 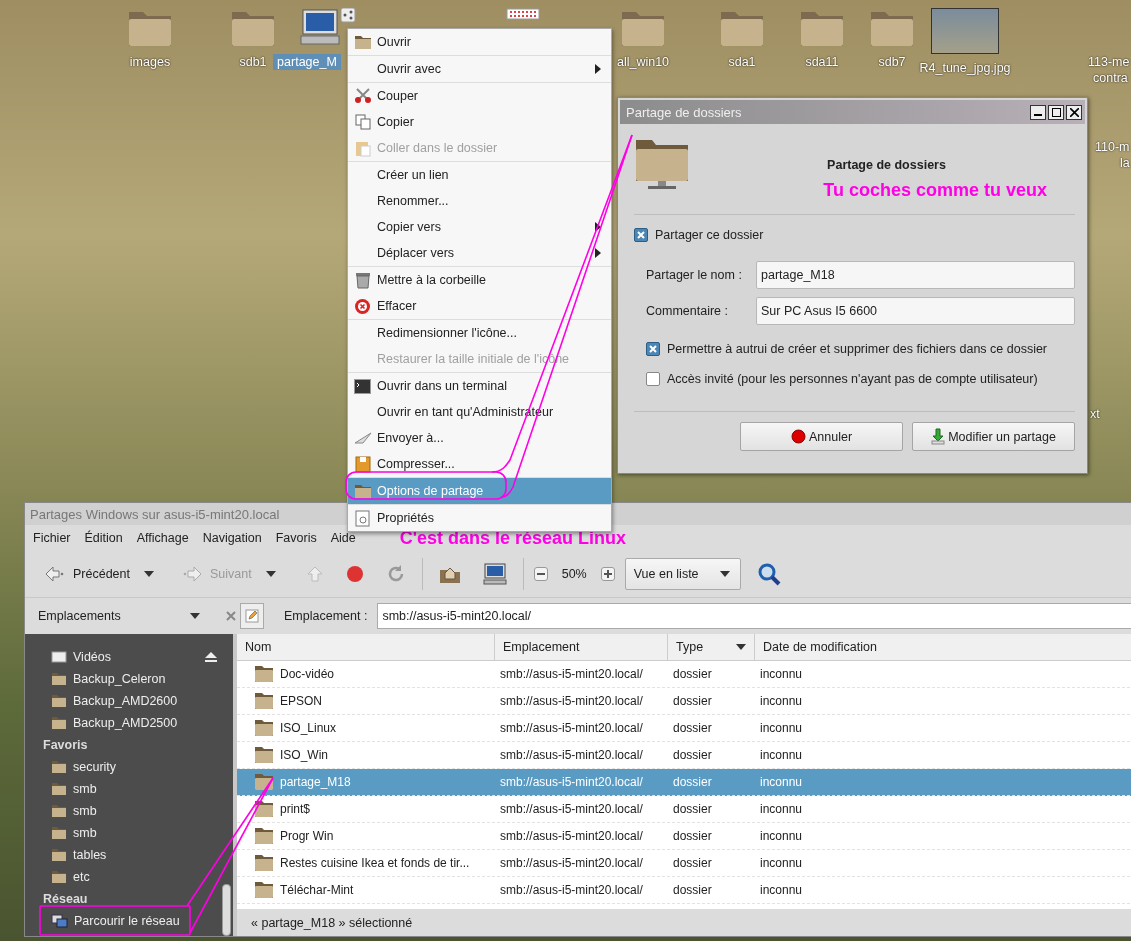 I want to click on menu-item: Aide, so click(x=343, y=538).